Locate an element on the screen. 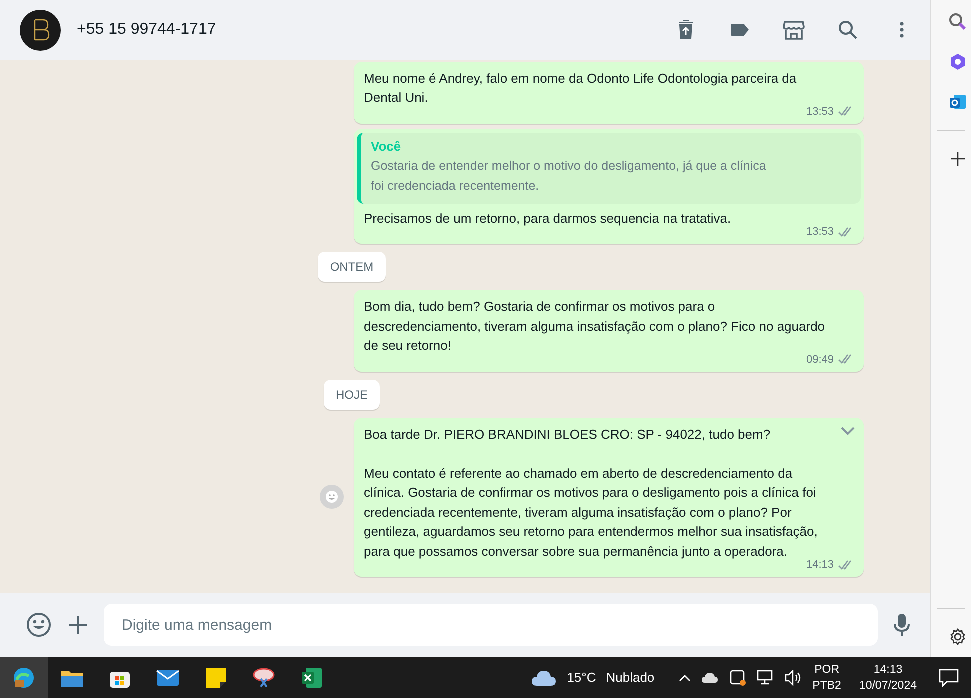 This screenshot has width=971, height=698. quoted-message: Você Gostaria de entender melhor o motivo do desligamento, já que a clínica foi credenciada recentemente. is located at coordinates (609, 168).